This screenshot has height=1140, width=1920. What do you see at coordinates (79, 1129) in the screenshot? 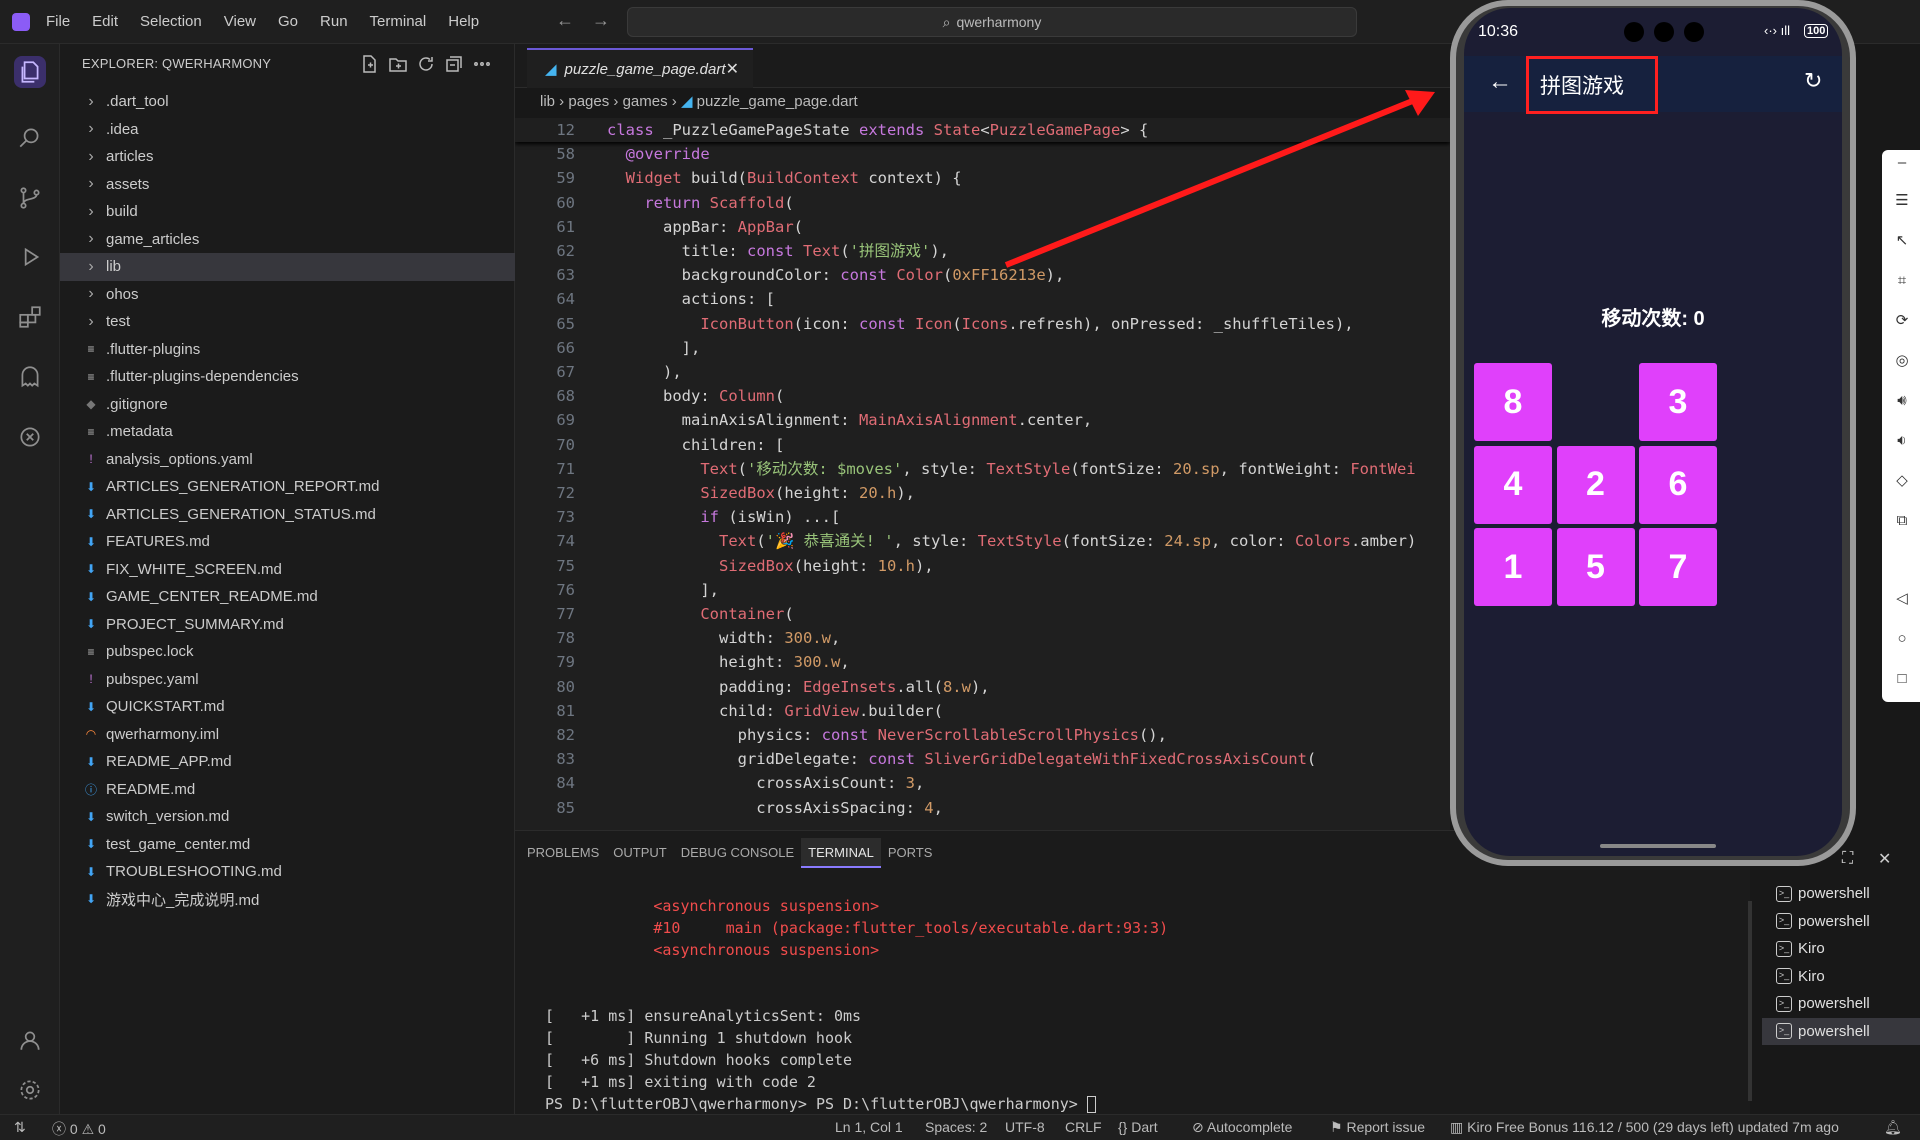
I see `problems-indicator: ⓧ 0 ⚠ 0` at bounding box center [79, 1129].